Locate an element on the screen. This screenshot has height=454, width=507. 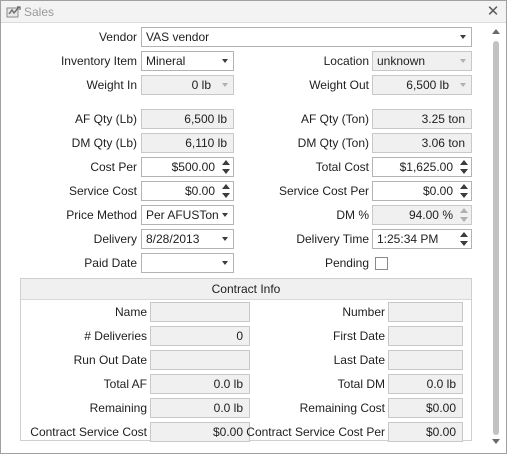
dm-percent-spinner: 94.00 % is located at coordinates (422, 215).